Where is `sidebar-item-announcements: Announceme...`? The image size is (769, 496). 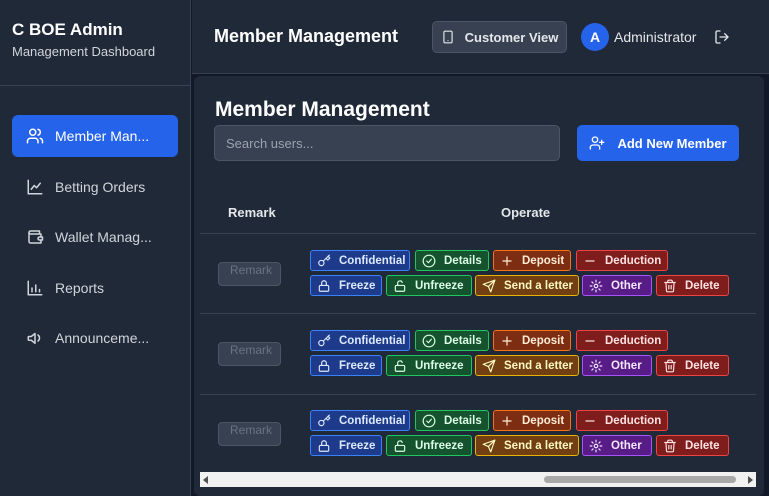 sidebar-item-announcements: Announceme... is located at coordinates (95, 338).